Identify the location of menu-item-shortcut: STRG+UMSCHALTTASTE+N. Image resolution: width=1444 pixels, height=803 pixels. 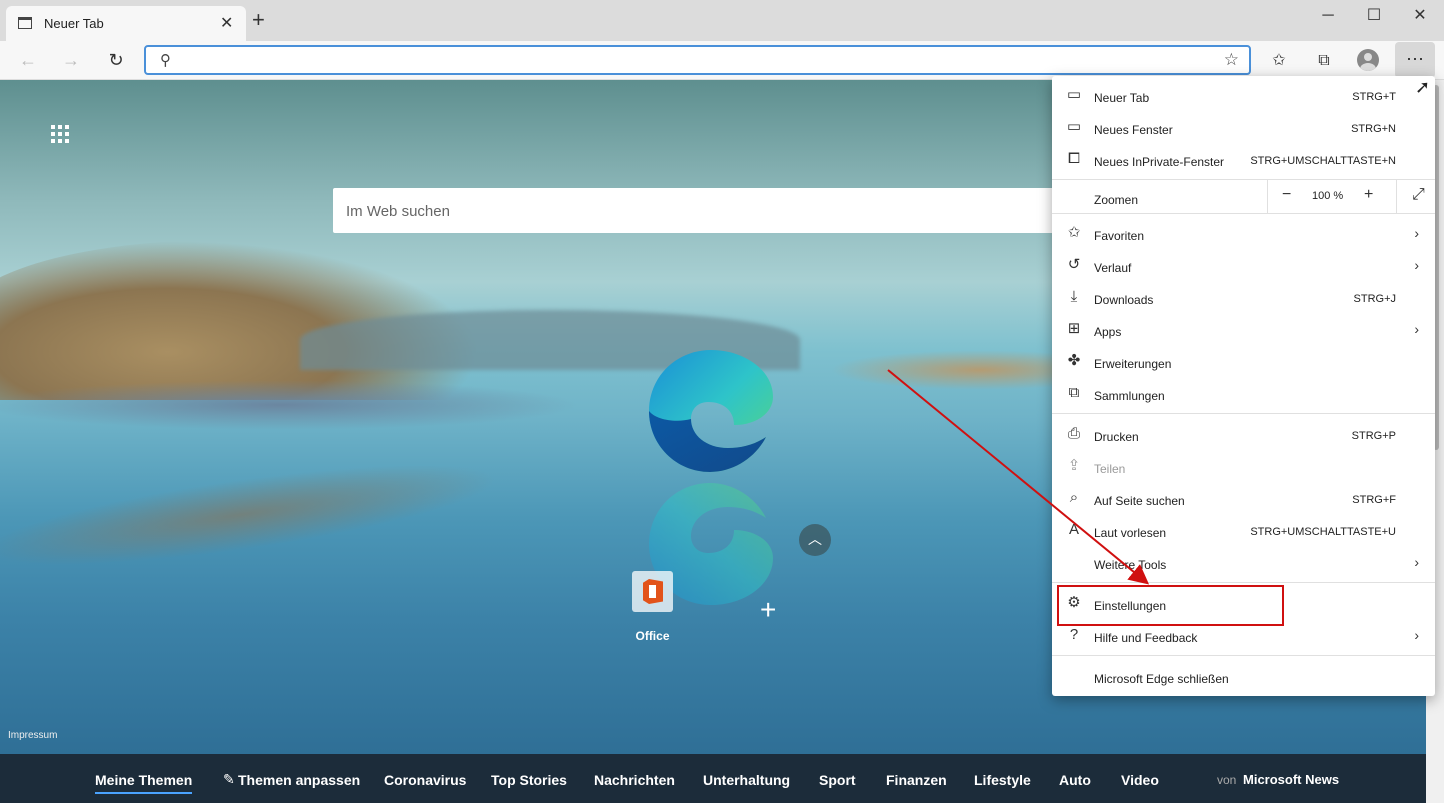
(1323, 161).